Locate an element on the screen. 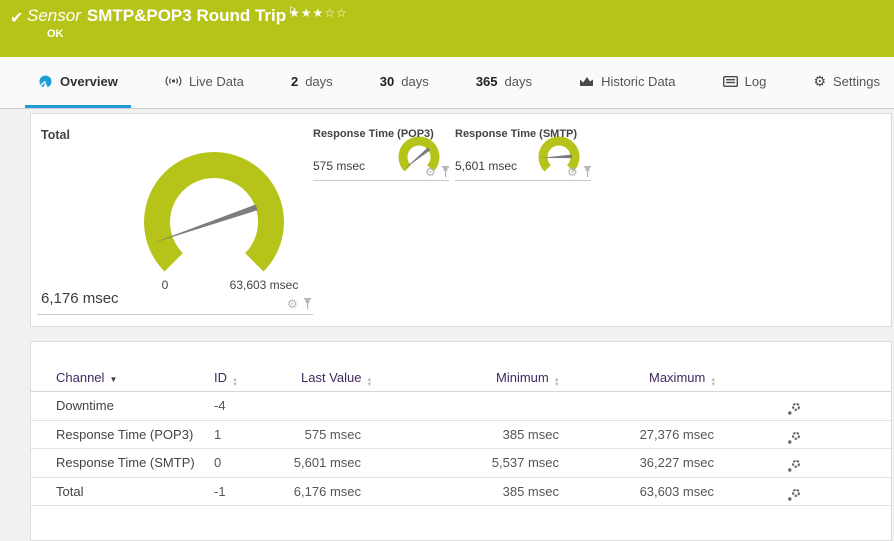 Image resolution: width=894 pixels, height=541 pixels. tab-label: Overview is located at coordinates (89, 81).